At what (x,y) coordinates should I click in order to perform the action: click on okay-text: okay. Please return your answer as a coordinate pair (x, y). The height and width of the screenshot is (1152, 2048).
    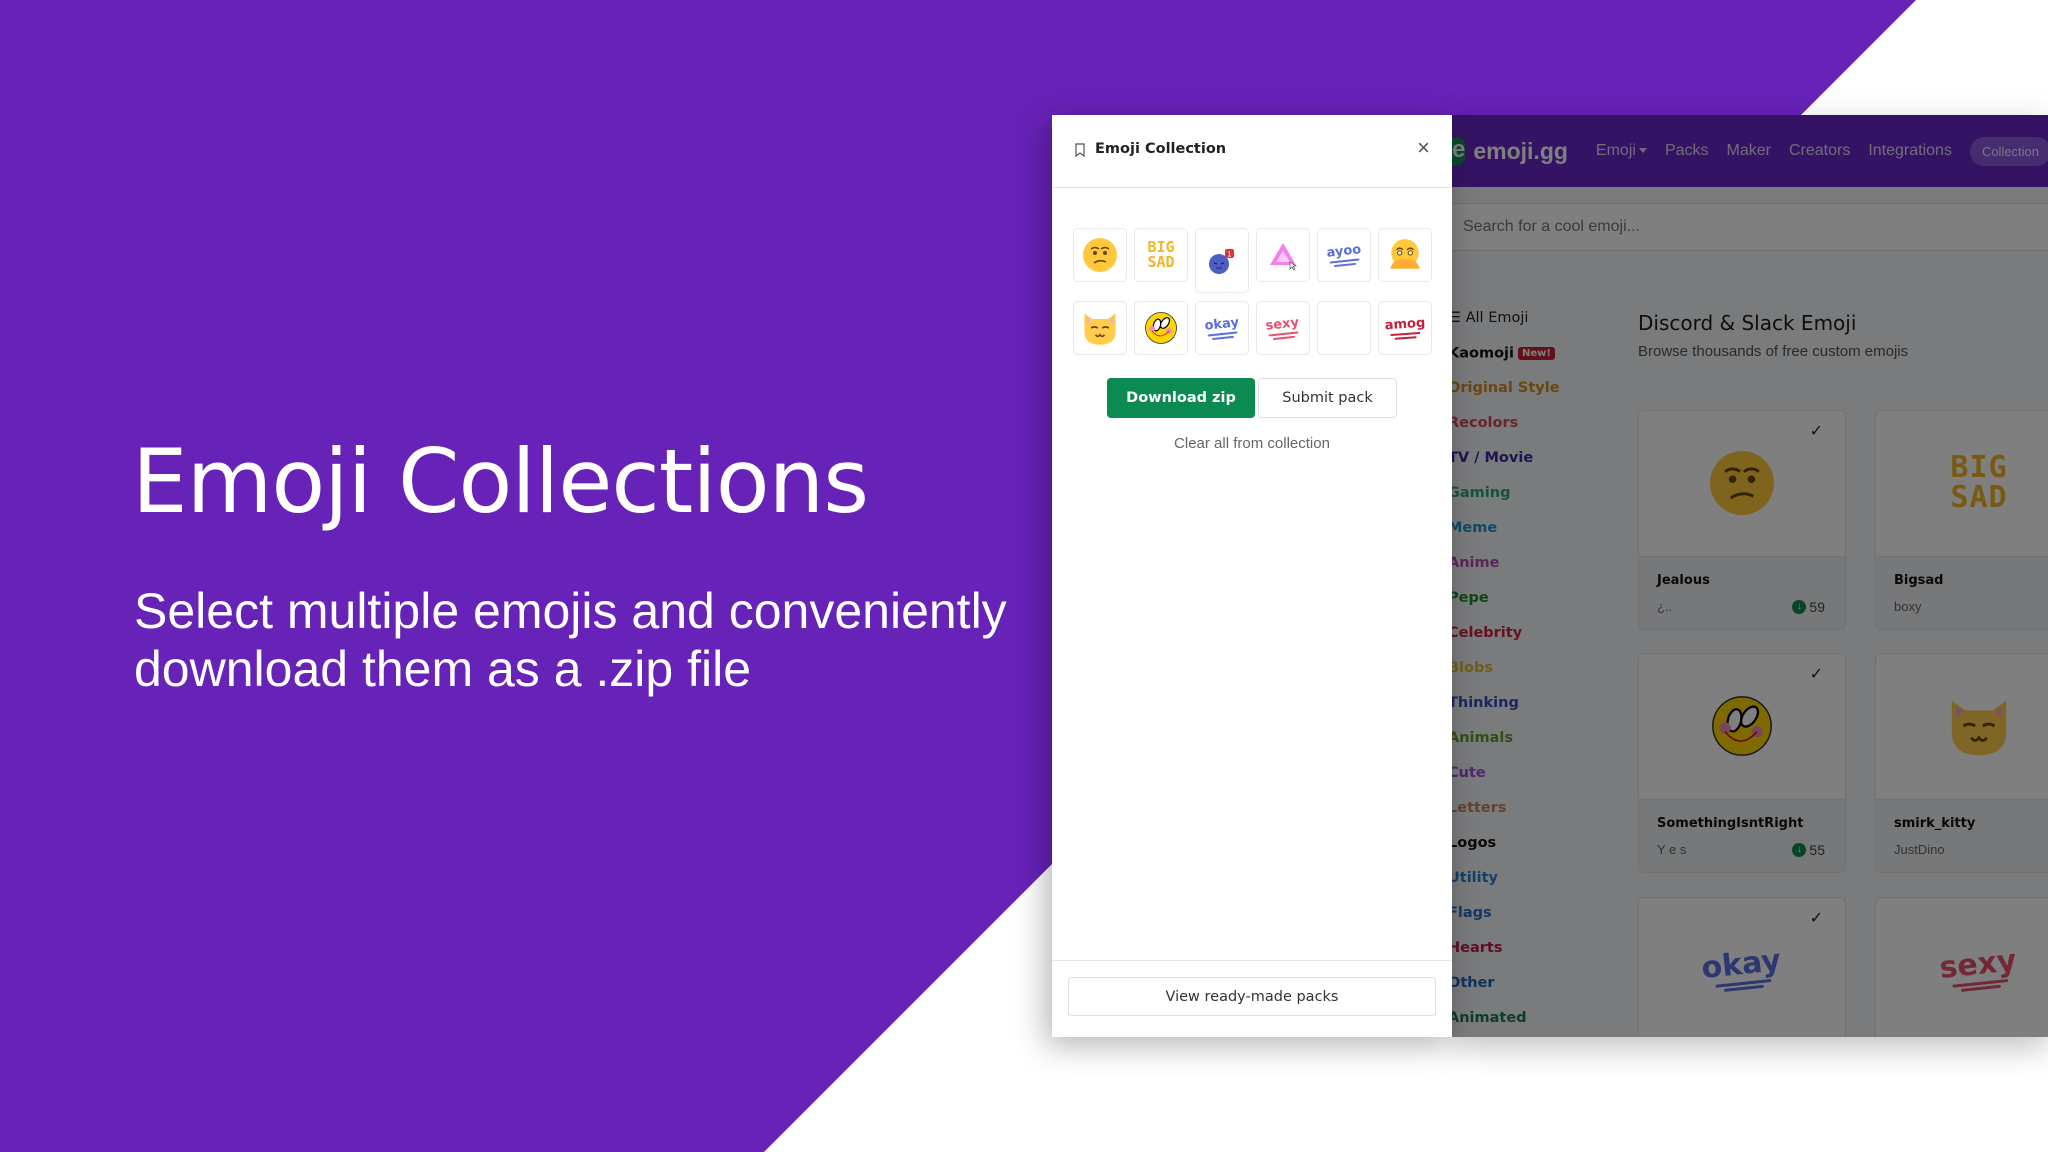
    Looking at the image, I should click on (1221, 324).